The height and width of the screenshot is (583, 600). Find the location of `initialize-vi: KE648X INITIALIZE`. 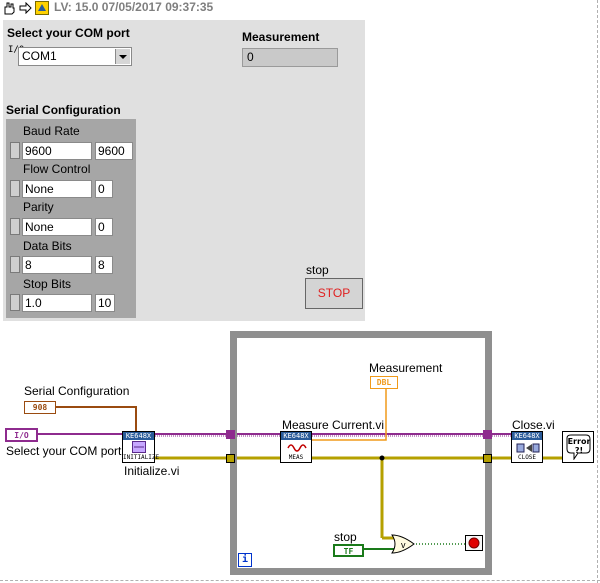

initialize-vi: KE648X INITIALIZE is located at coordinates (141, 447).